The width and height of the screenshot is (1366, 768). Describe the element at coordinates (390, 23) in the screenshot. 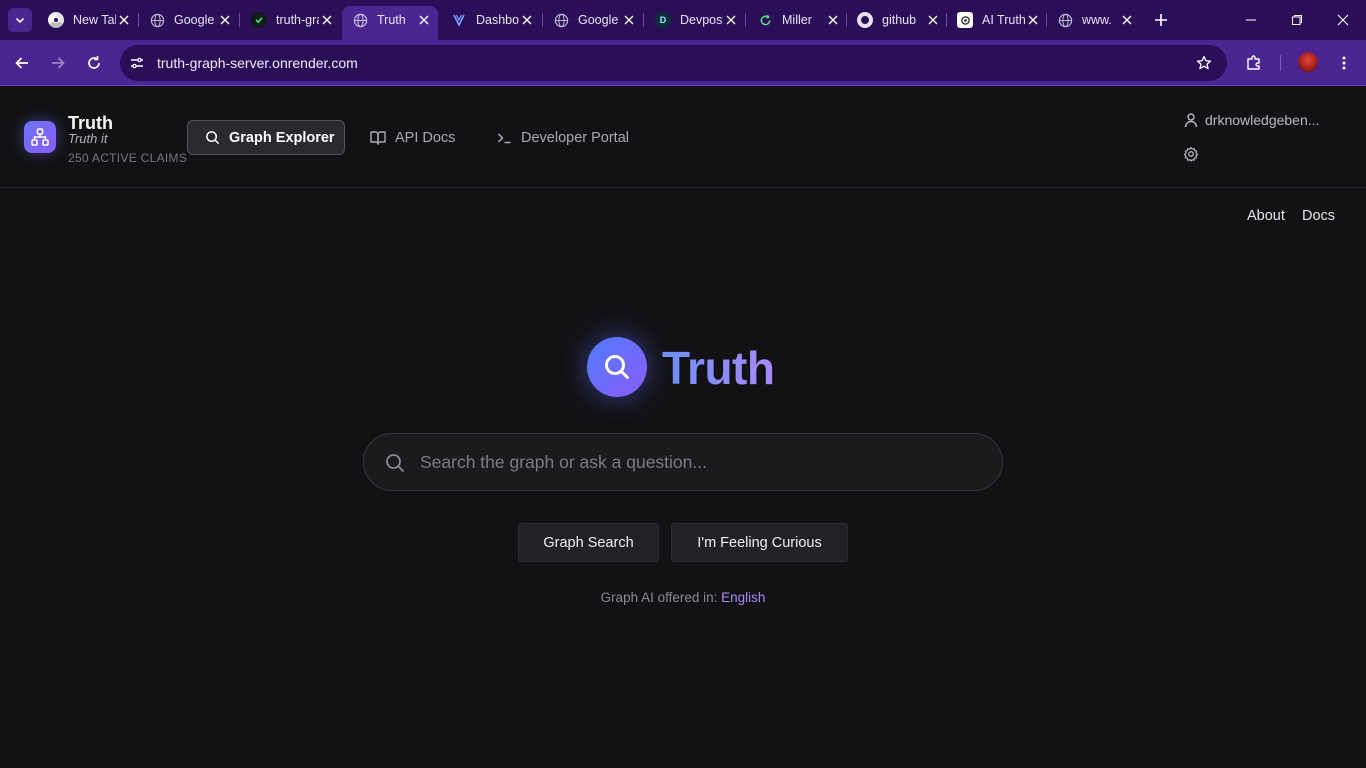

I see `browser-tab-active: Truth` at that location.